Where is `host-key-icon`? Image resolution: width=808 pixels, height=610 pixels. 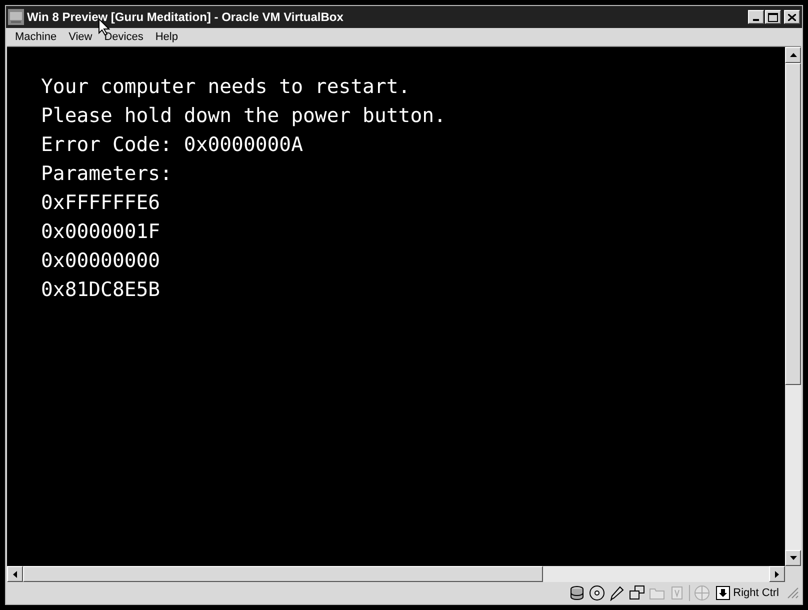 host-key-icon is located at coordinates (723, 593).